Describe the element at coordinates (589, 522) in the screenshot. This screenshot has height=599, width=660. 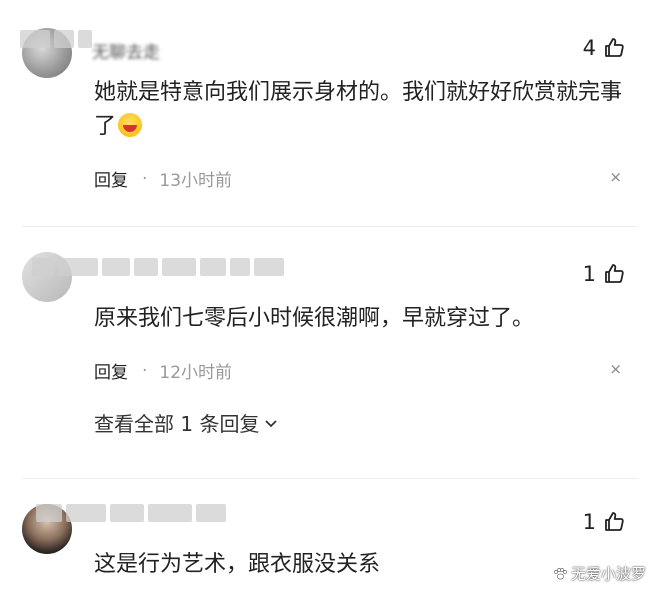
I see `like-count: 1` at that location.